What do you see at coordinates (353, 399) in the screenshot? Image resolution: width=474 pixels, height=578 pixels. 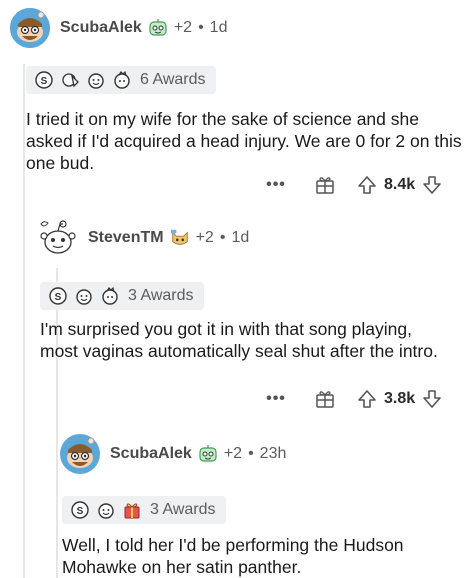 I see `comment-actions-2: ••• 3.8k` at bounding box center [353, 399].